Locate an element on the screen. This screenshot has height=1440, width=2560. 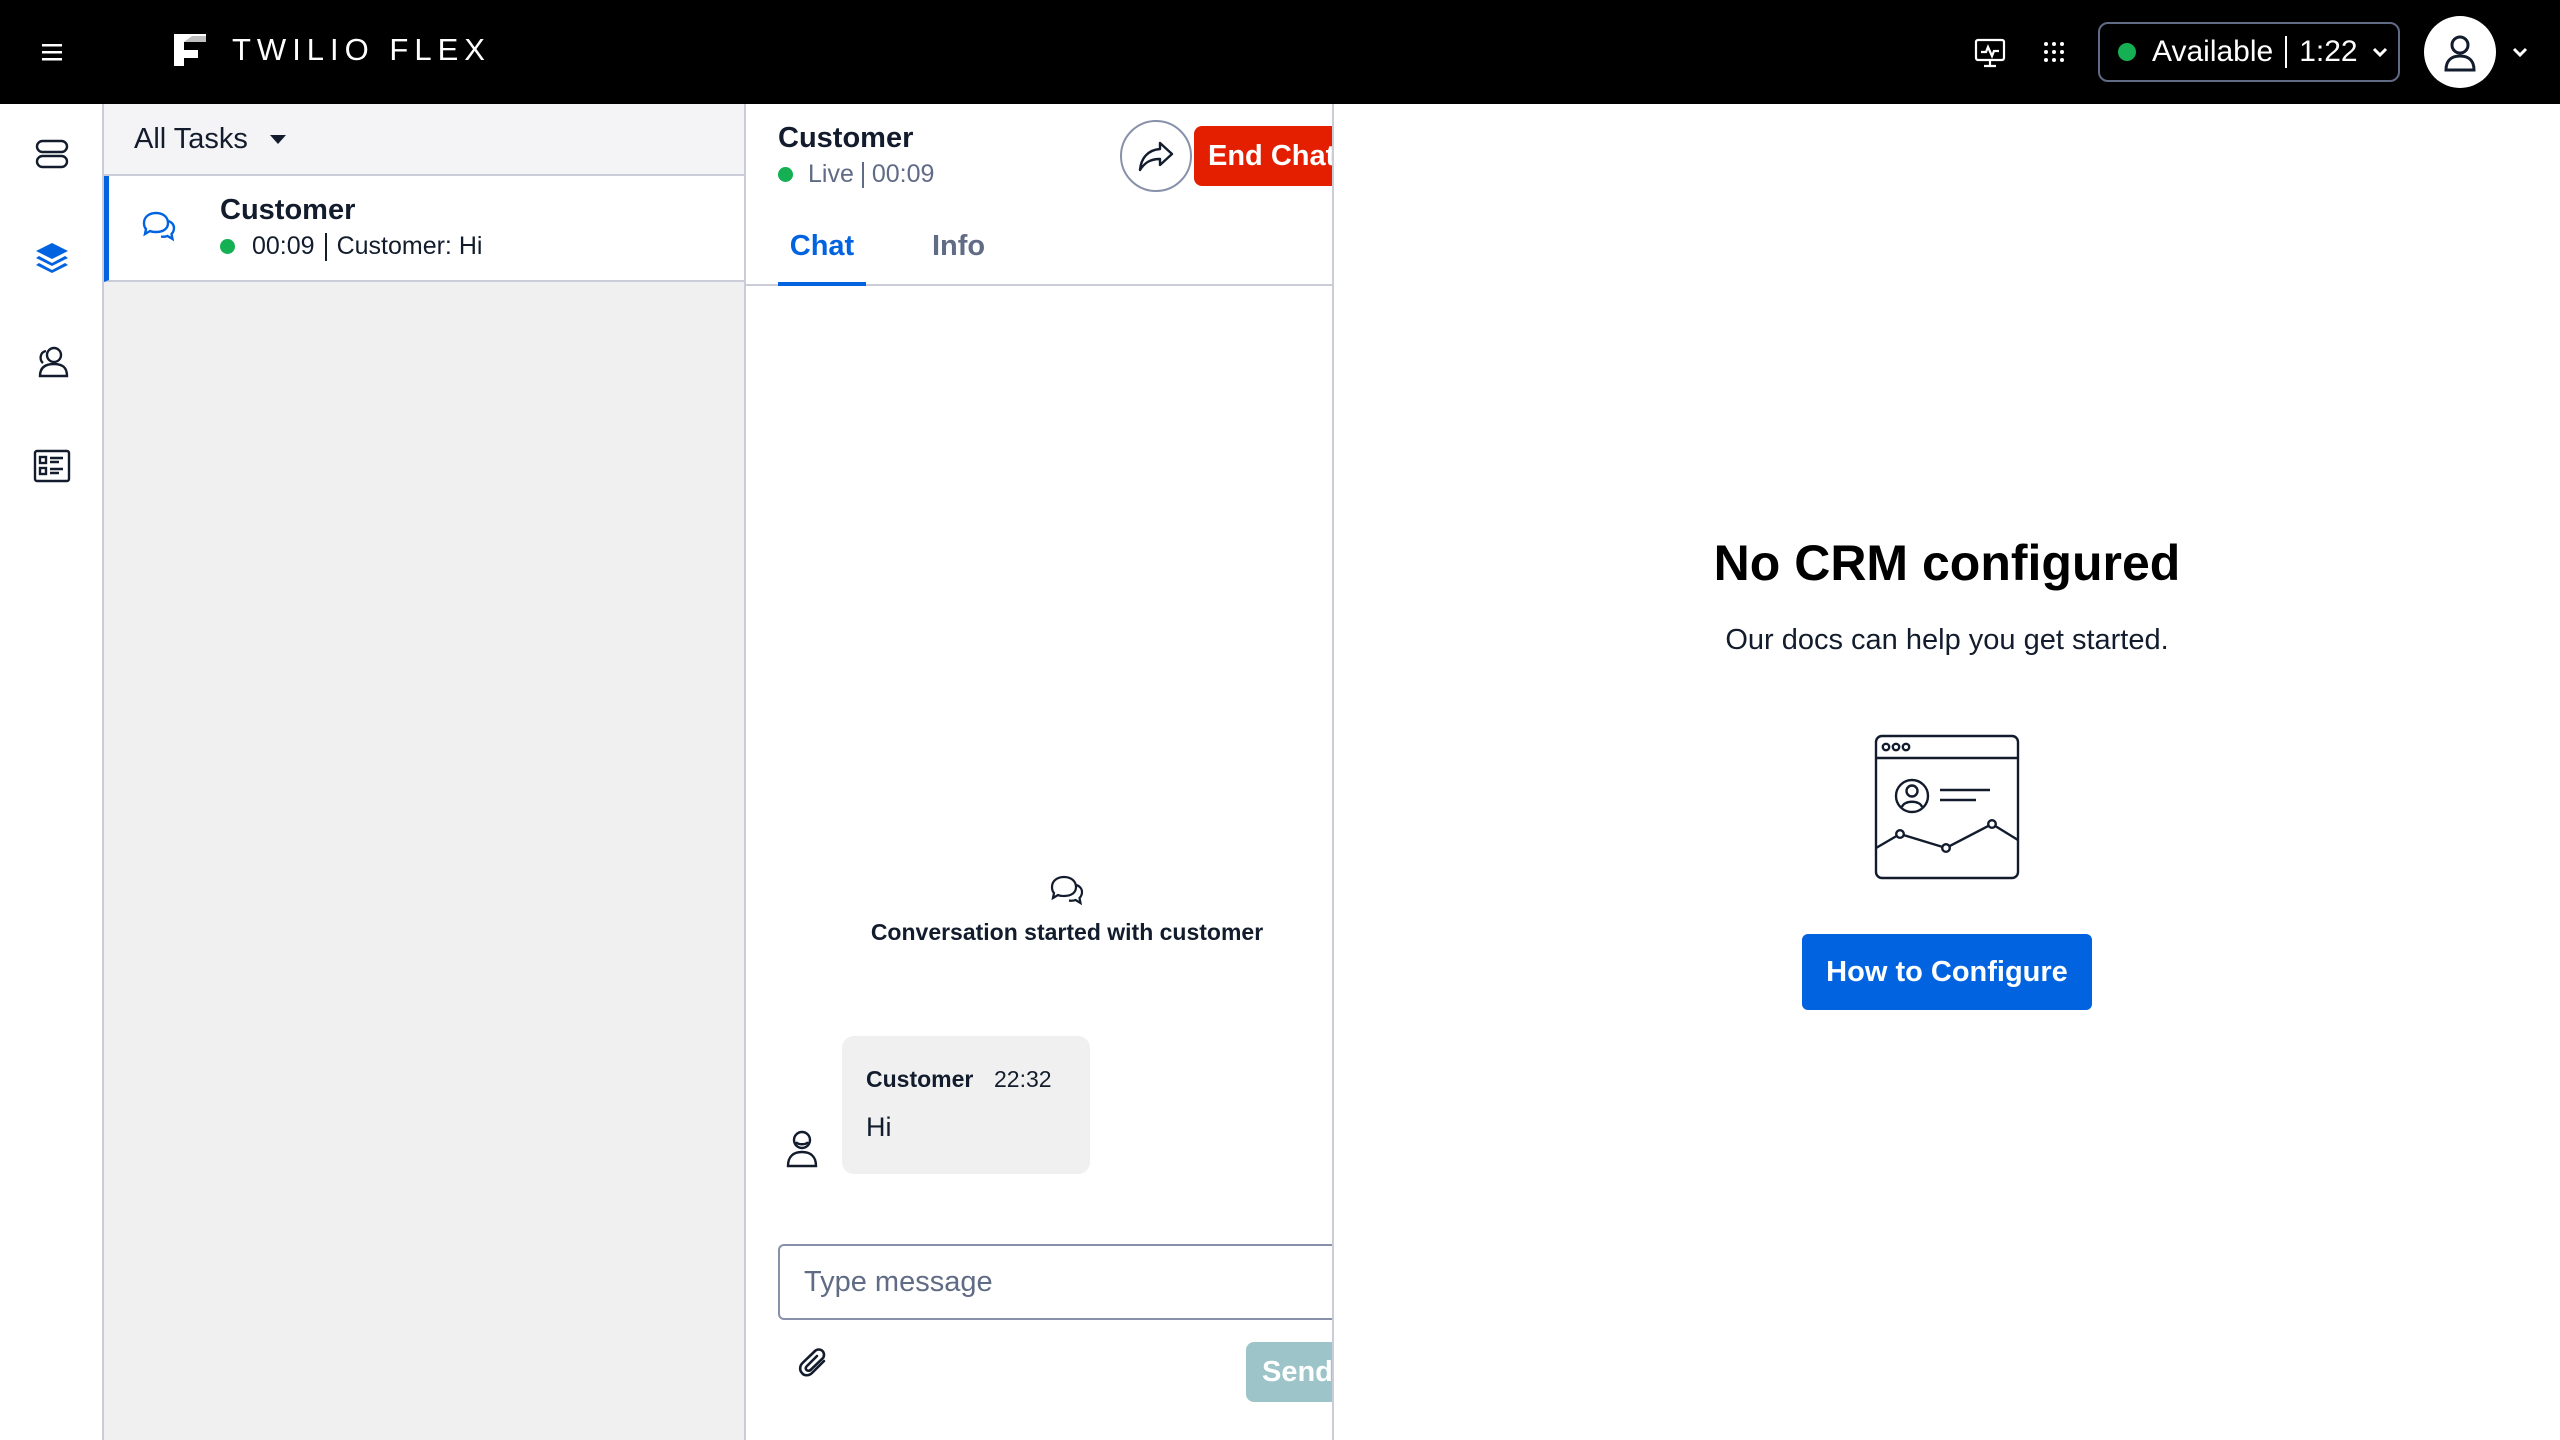
crm-title: No CRM configured is located at coordinates (1947, 563).